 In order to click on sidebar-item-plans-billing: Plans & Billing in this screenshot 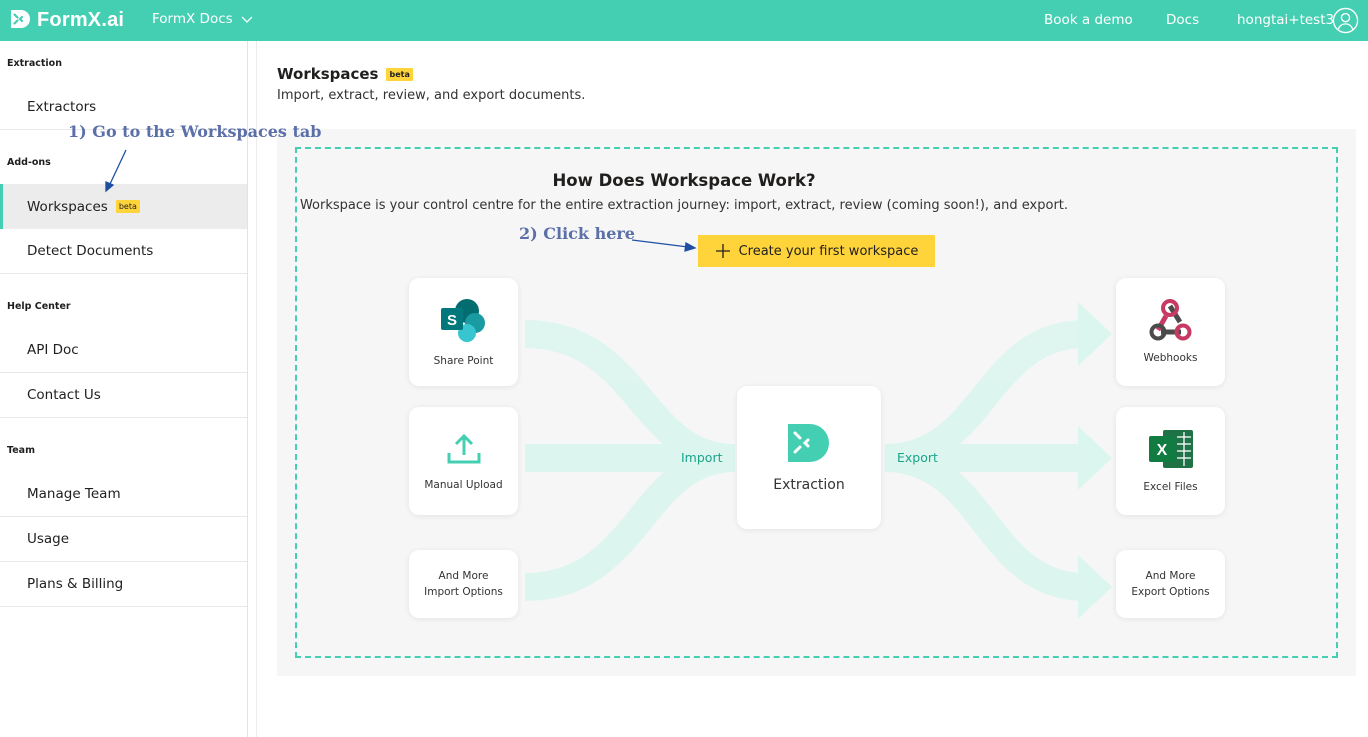, I will do `click(123, 584)`.